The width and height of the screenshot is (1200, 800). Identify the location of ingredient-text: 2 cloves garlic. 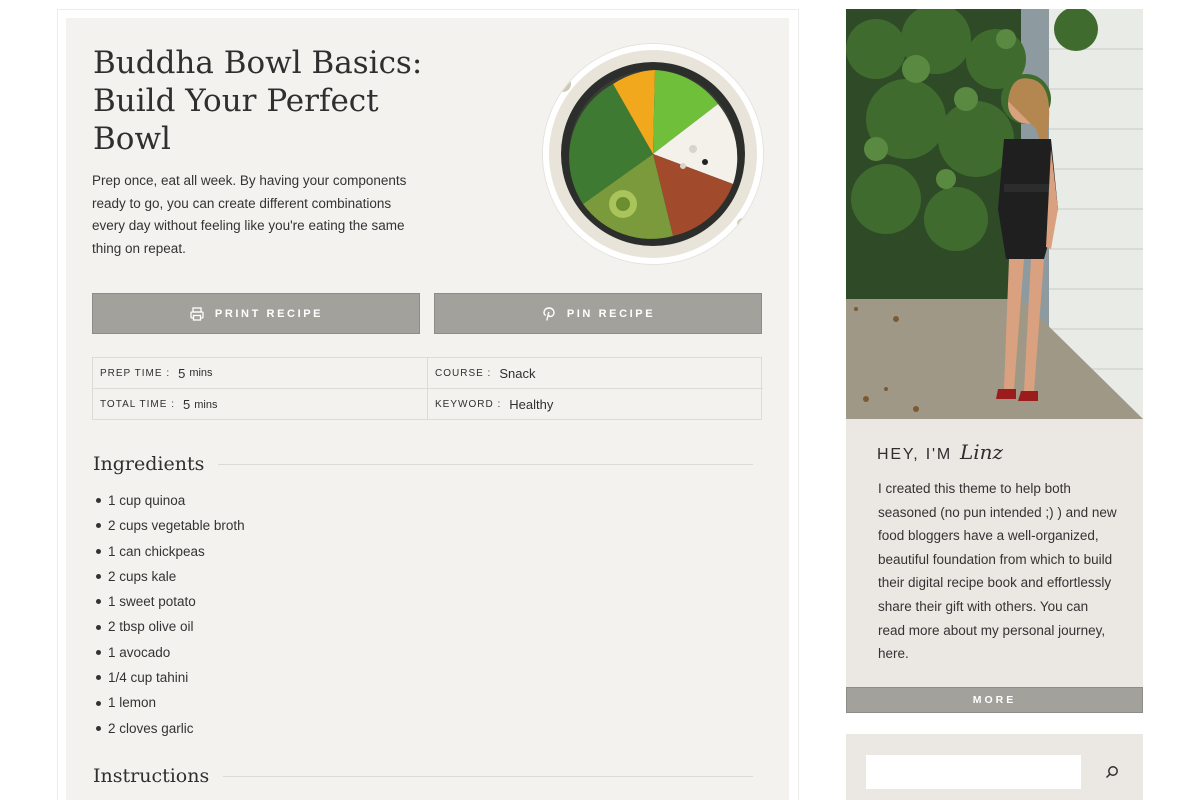
(151, 728).